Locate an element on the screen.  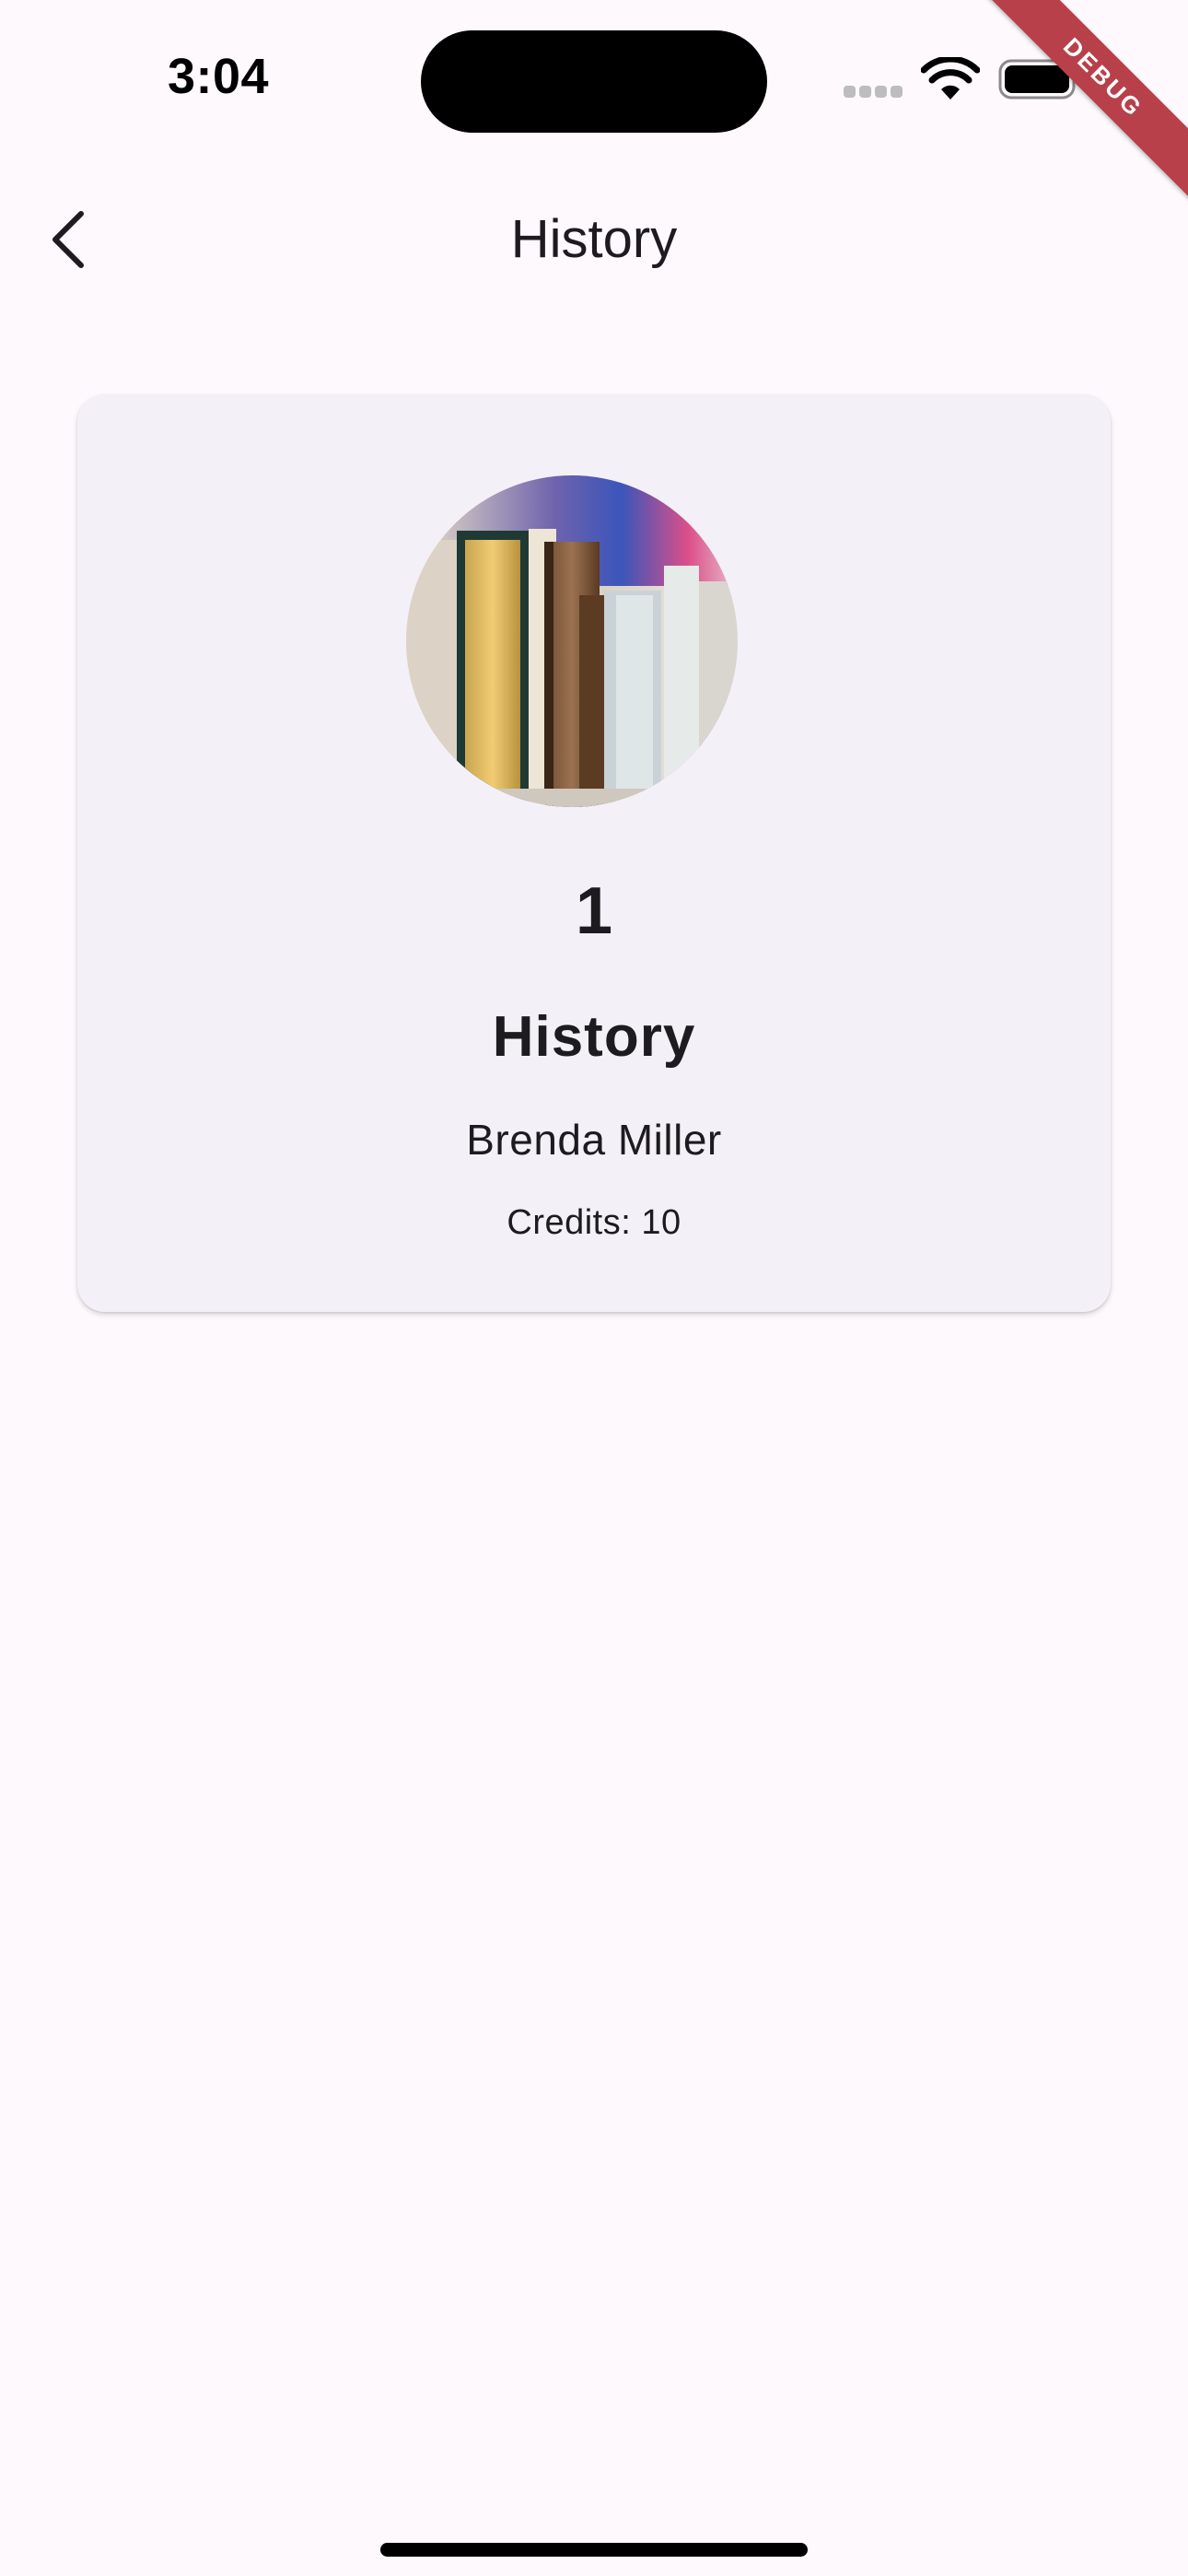
home-indicator is located at coordinates (594, 2550).